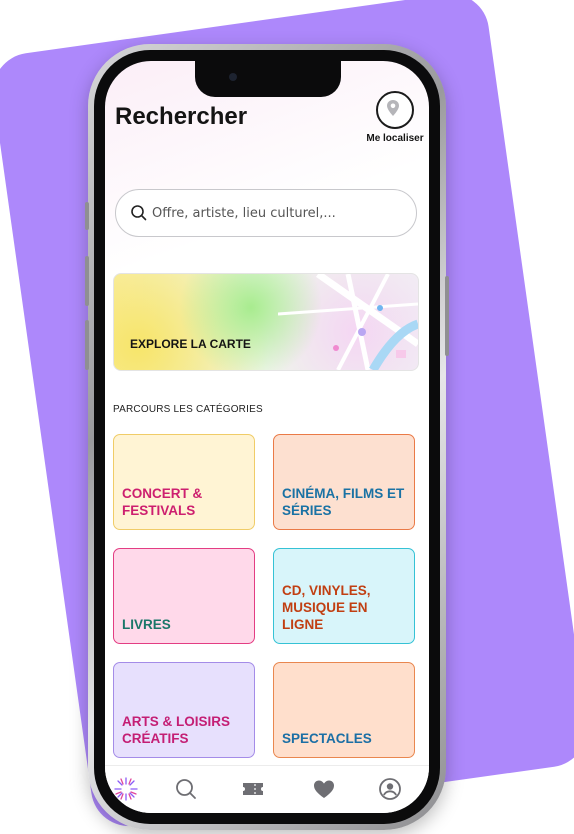  Describe the element at coordinates (233, 77) in the screenshot. I see `camera` at that location.